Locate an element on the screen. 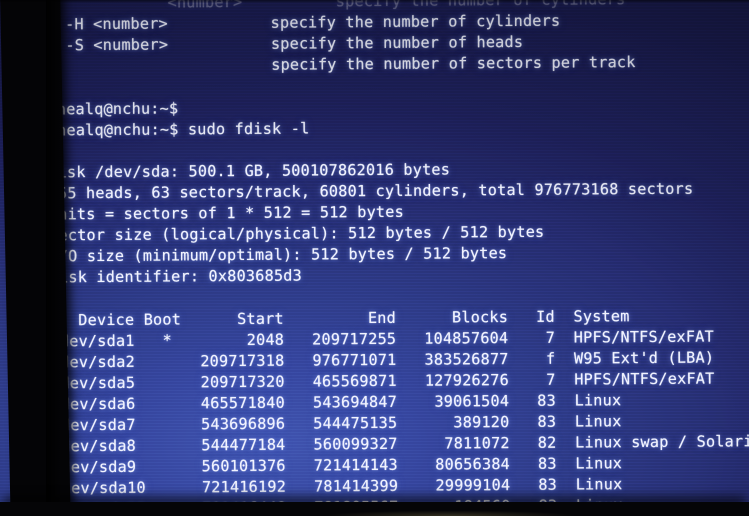  terminal-line: knealq@nchu:~$ is located at coordinates (113, 108).